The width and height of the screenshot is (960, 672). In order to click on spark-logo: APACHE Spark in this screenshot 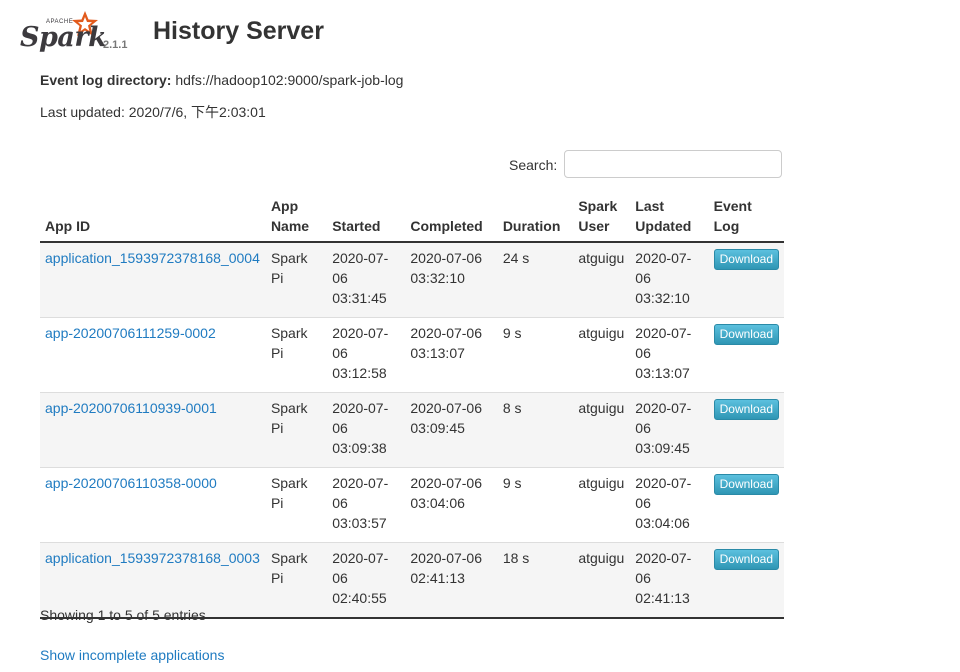, I will do `click(63, 33)`.